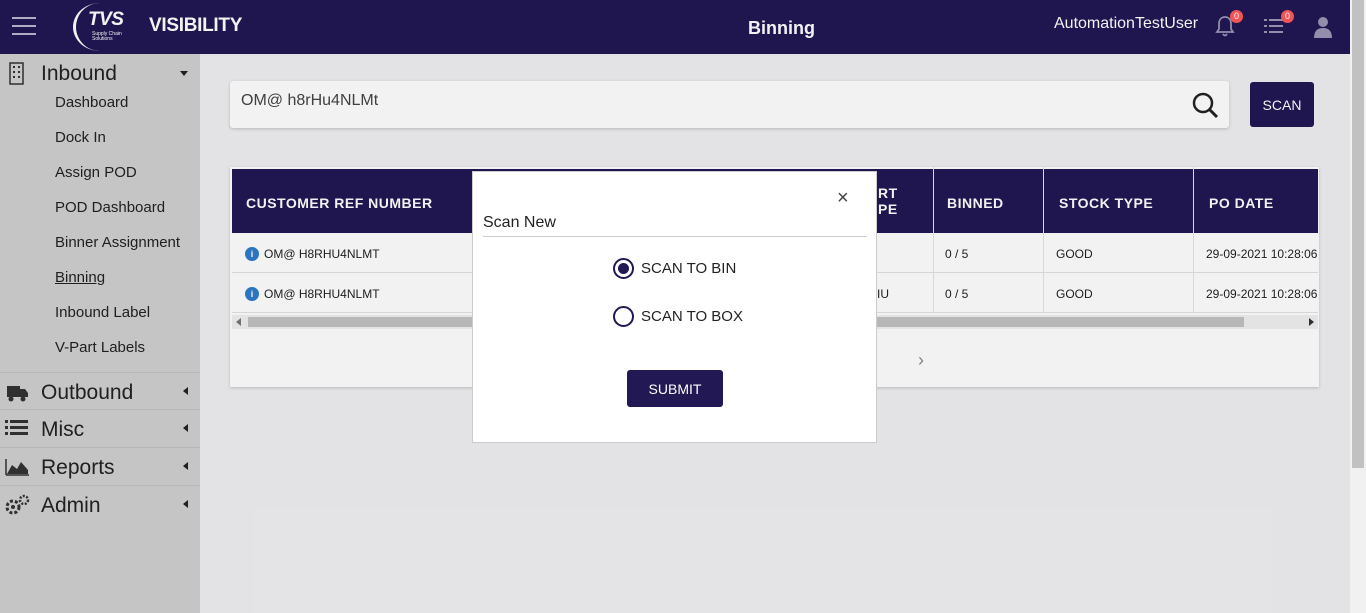 The width and height of the screenshot is (1366, 613). I want to click on radio-button-unchecked, so click(623, 316).